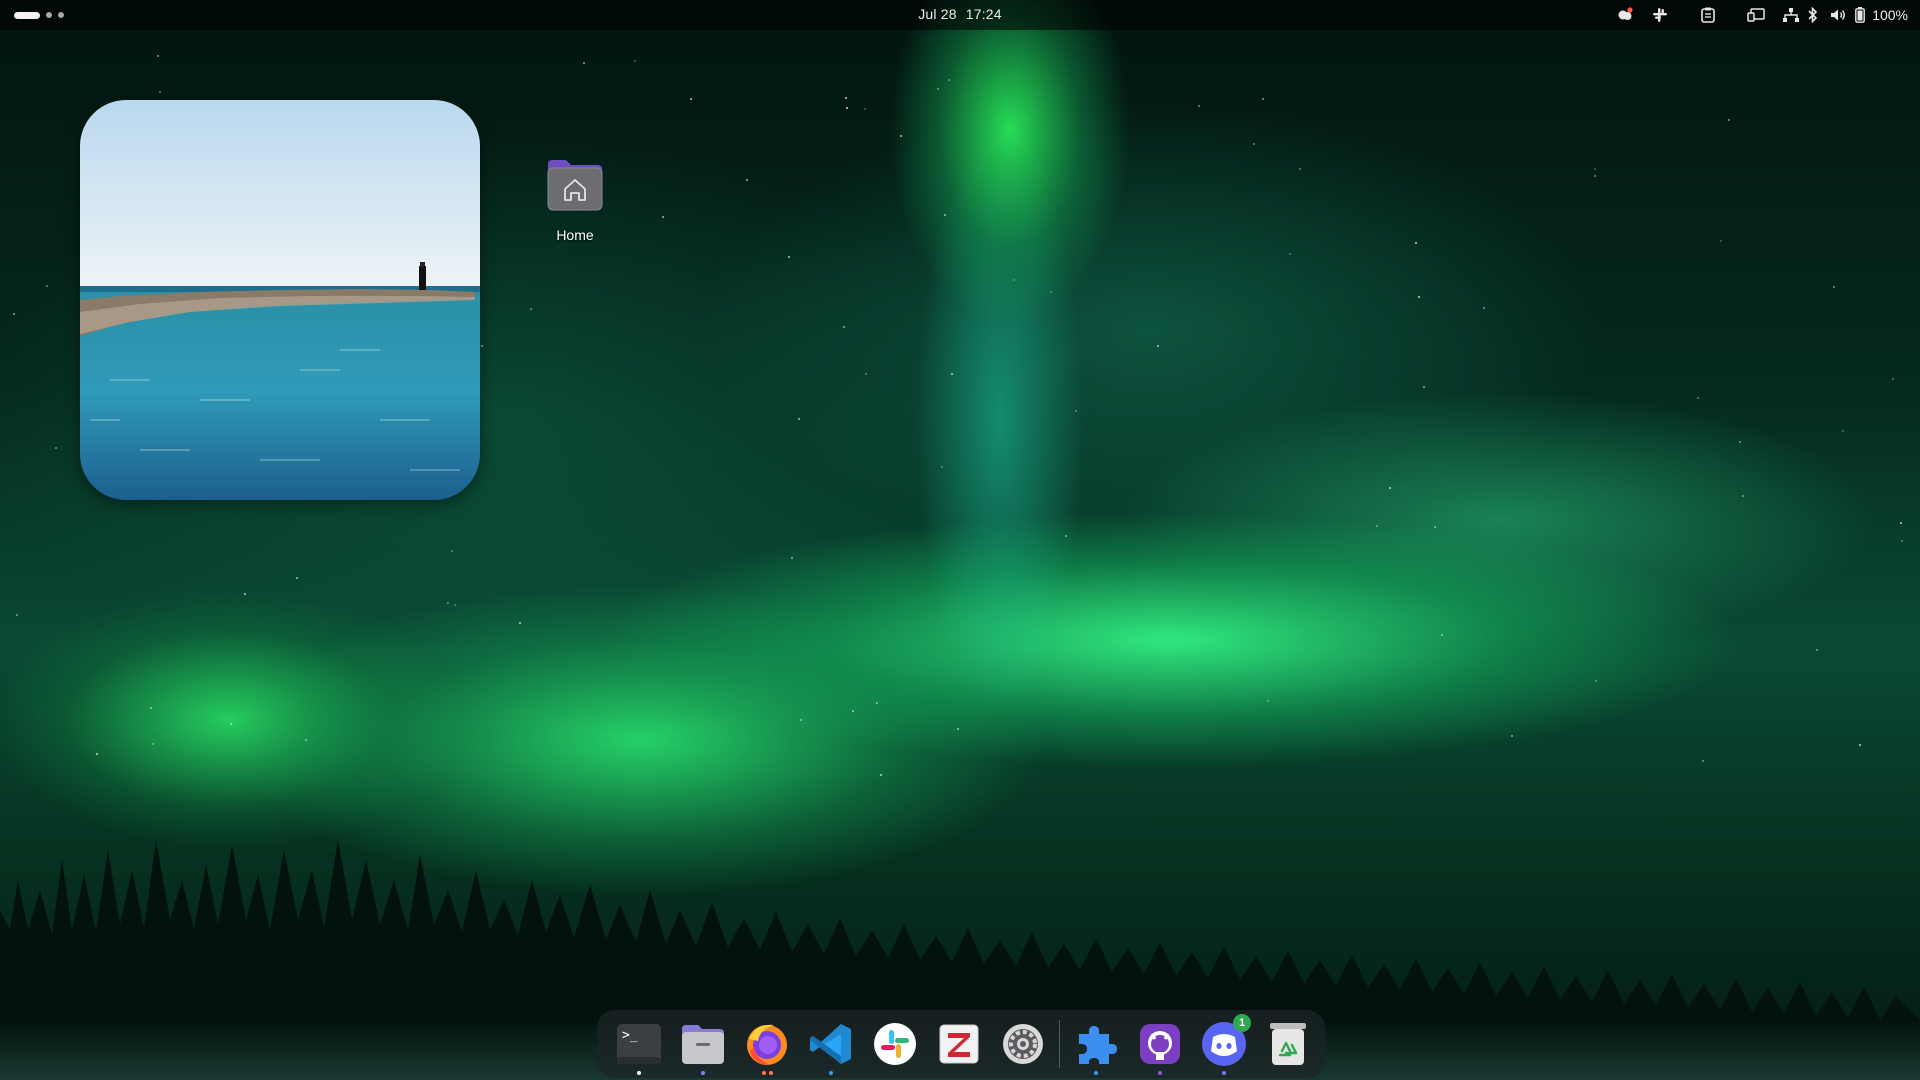 The width and height of the screenshot is (1920, 1080). What do you see at coordinates (1791, 15) in the screenshot?
I see `network-icon` at bounding box center [1791, 15].